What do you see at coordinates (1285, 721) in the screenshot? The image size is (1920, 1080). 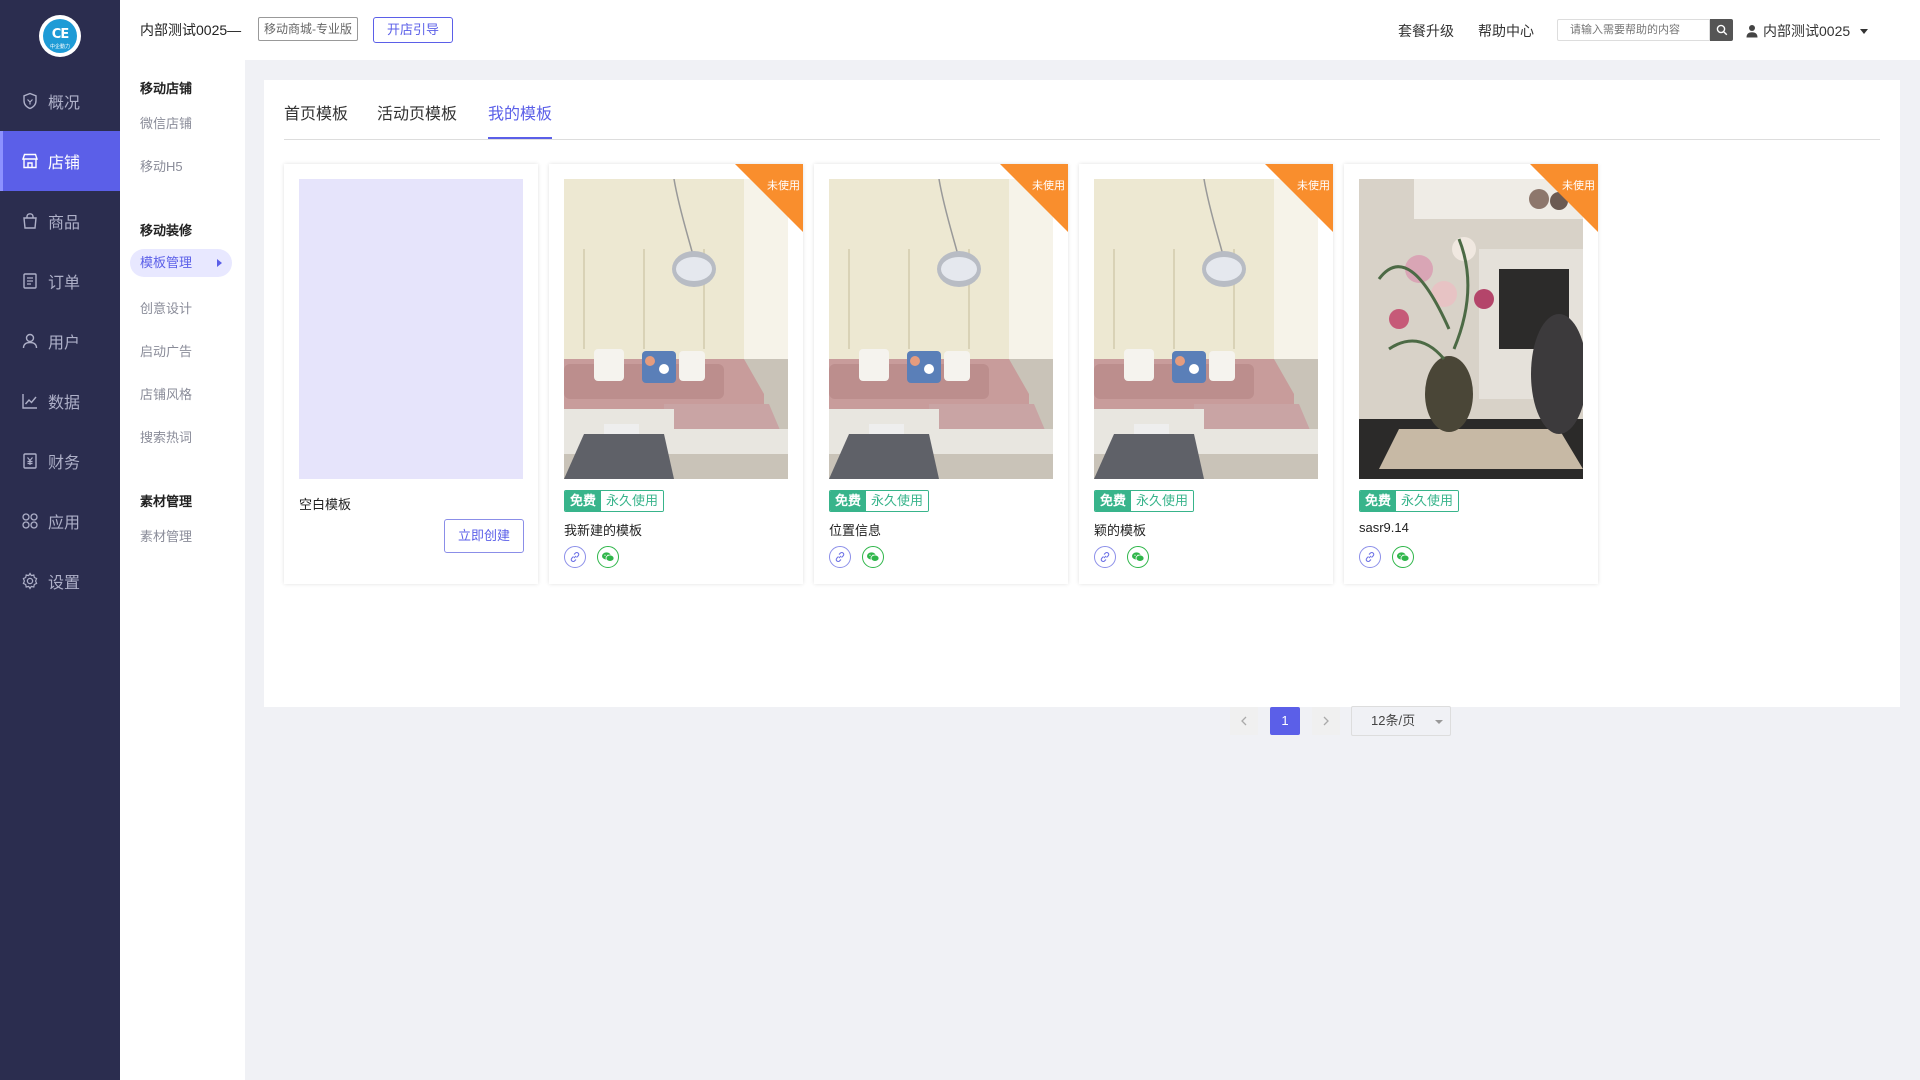 I see `pagination-page: 1` at bounding box center [1285, 721].